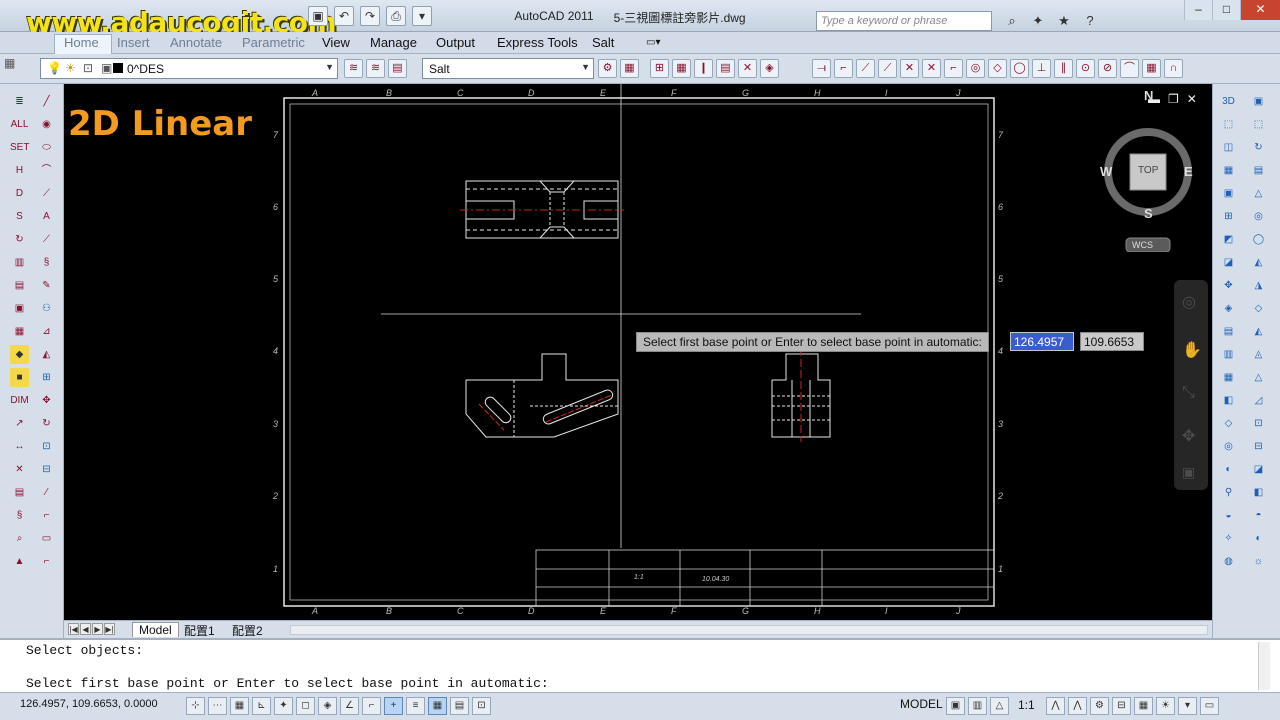 The image size is (1280, 720). What do you see at coordinates (607, 68) in the screenshot?
I see `settings-gear-icon: ⚙` at bounding box center [607, 68].